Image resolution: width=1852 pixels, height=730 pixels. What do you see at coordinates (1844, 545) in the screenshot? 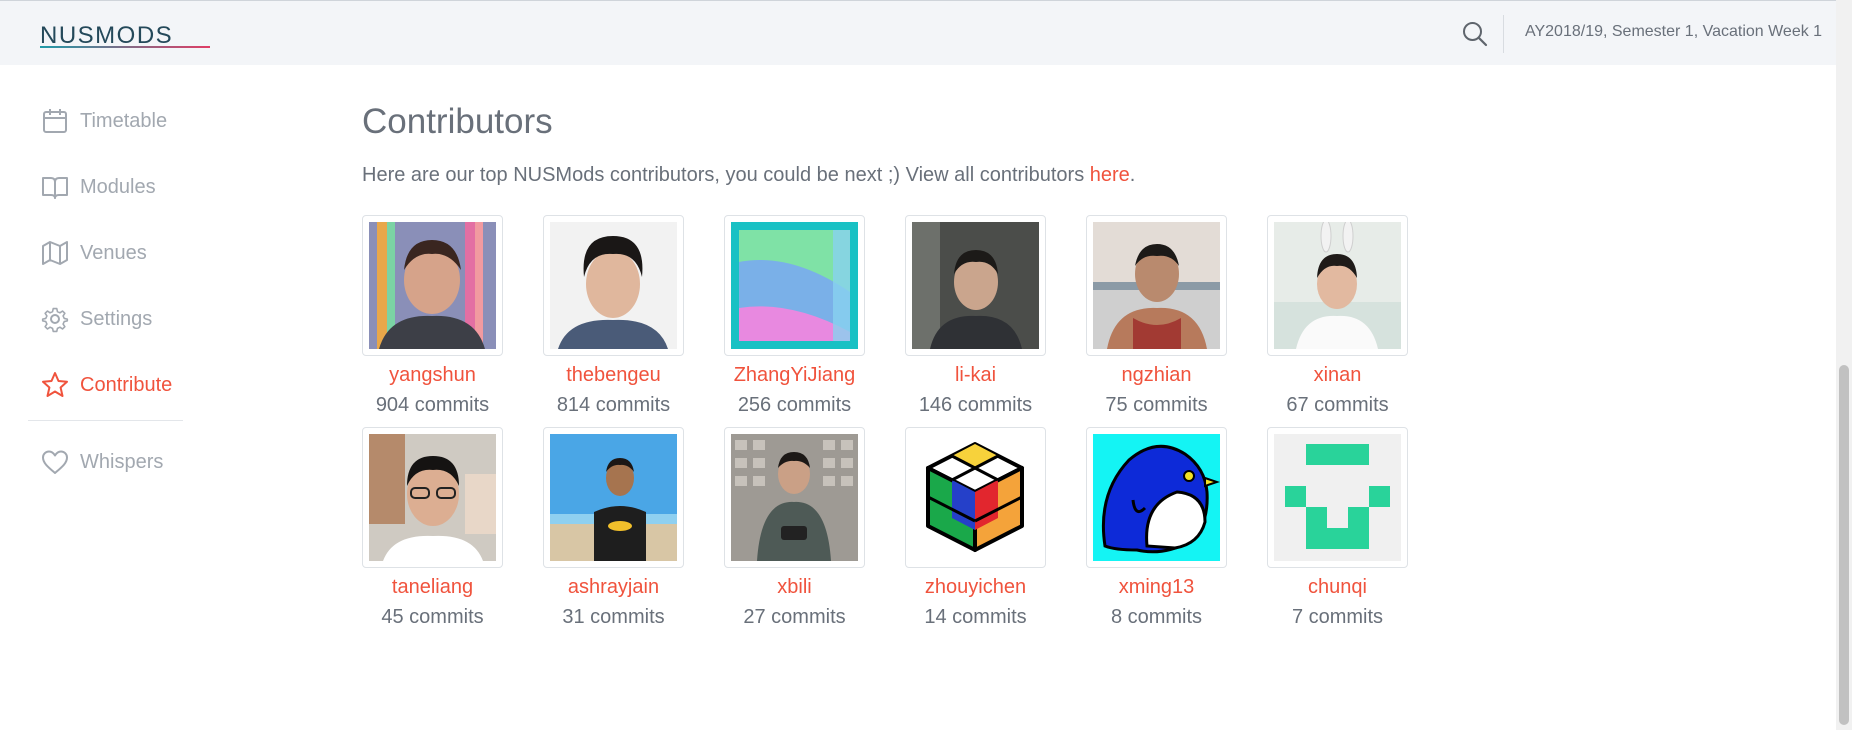
I see `scrollbar-thumb` at bounding box center [1844, 545].